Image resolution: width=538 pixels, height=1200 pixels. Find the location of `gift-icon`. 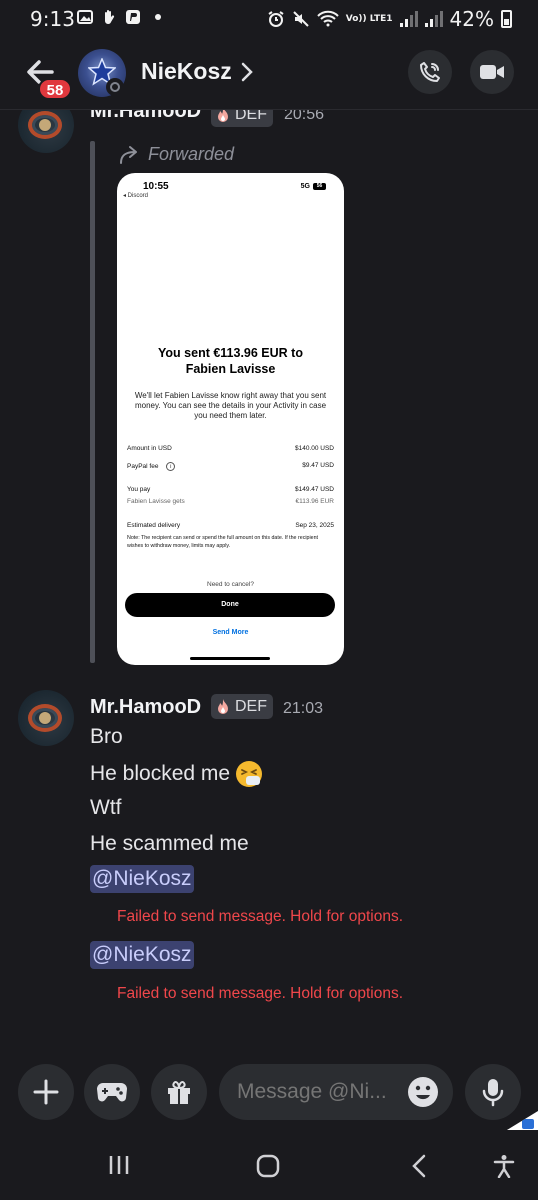

gift-icon is located at coordinates (179, 1092).